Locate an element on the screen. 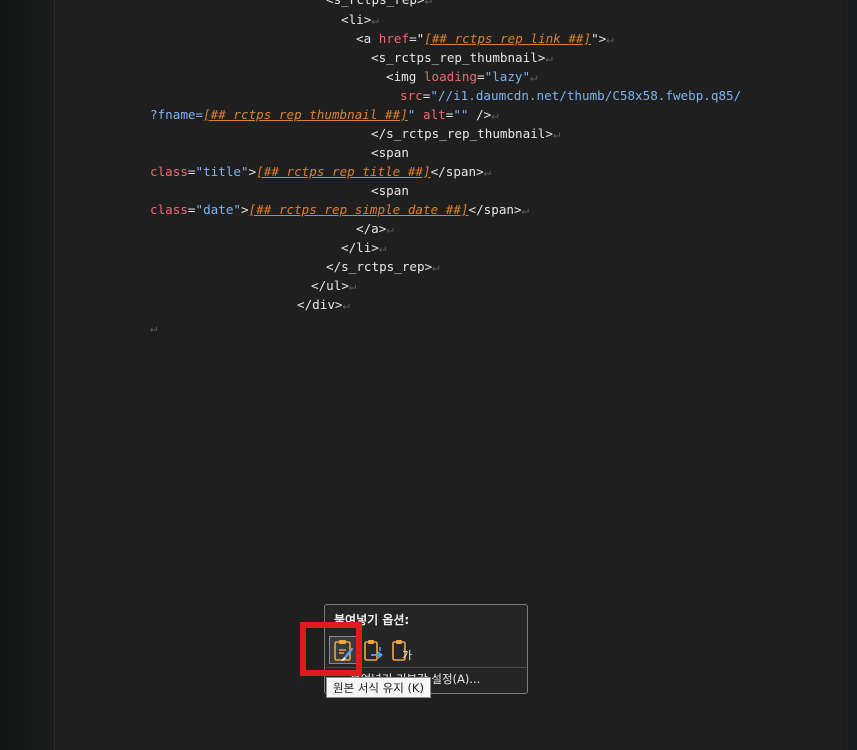  code-token: "> is located at coordinates (599, 38).